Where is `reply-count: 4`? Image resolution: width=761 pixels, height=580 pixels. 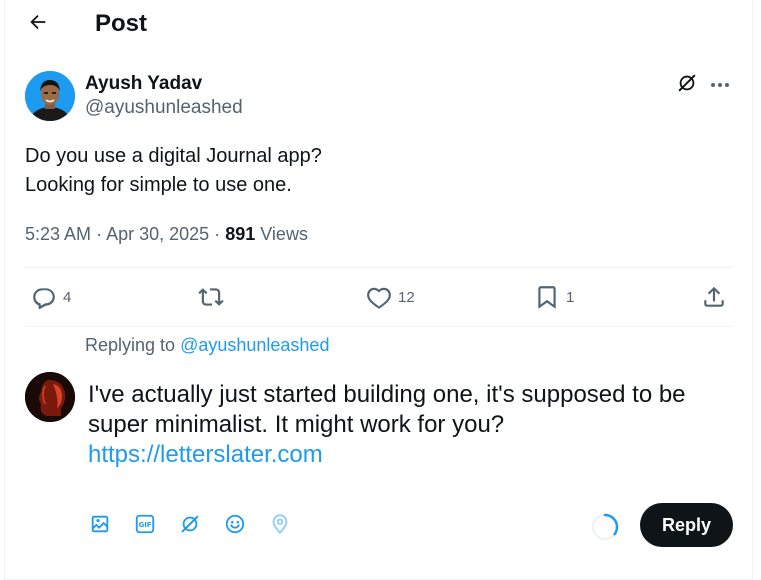
reply-count: 4 is located at coordinates (67, 297).